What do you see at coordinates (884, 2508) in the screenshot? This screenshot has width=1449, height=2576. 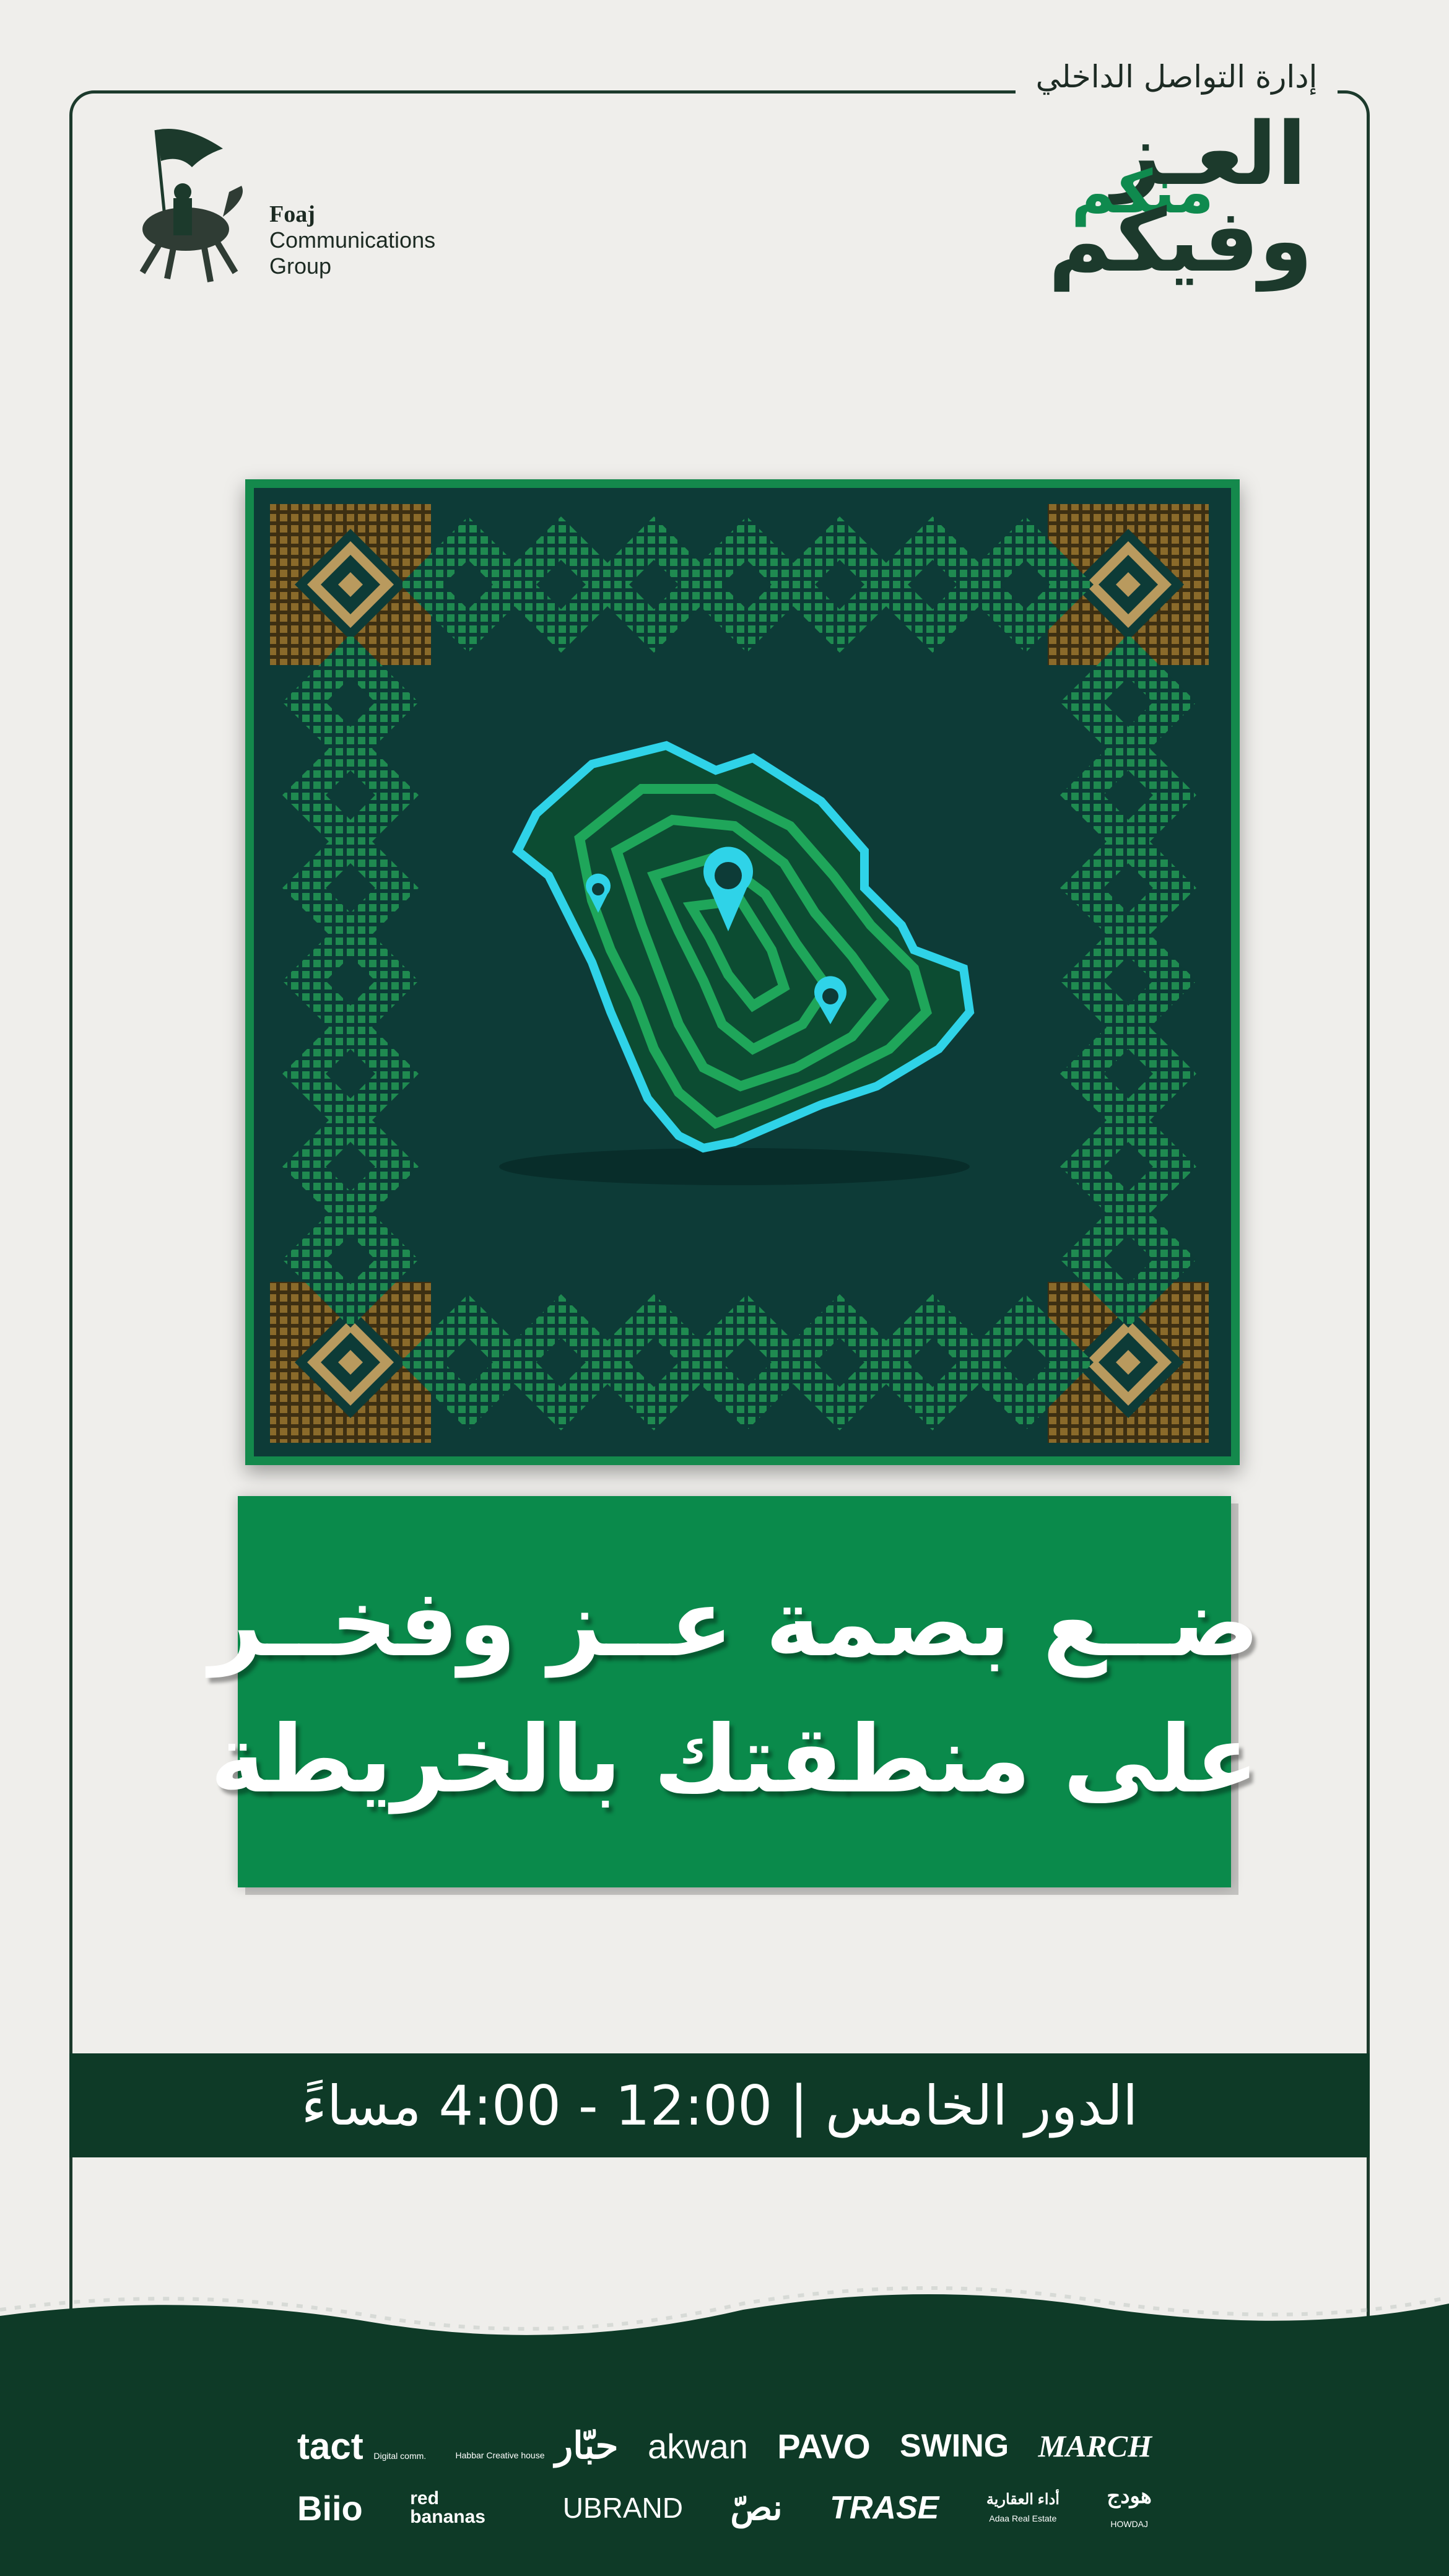 I see `sponsor-trase: TRASE` at bounding box center [884, 2508].